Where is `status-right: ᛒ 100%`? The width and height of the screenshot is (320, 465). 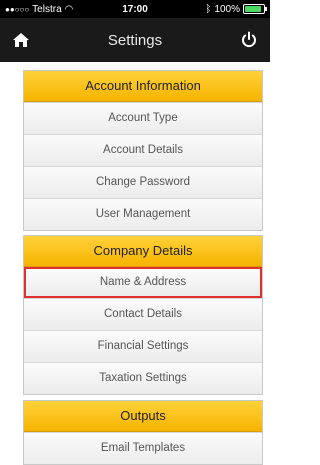
status-right: ᛒ 100% is located at coordinates (236, 9).